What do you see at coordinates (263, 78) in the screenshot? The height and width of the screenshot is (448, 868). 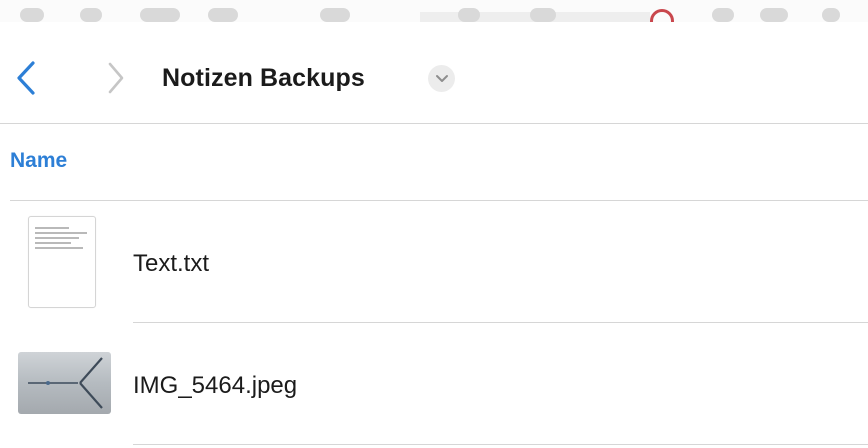 I see `folder-title: Notizen Backups` at bounding box center [263, 78].